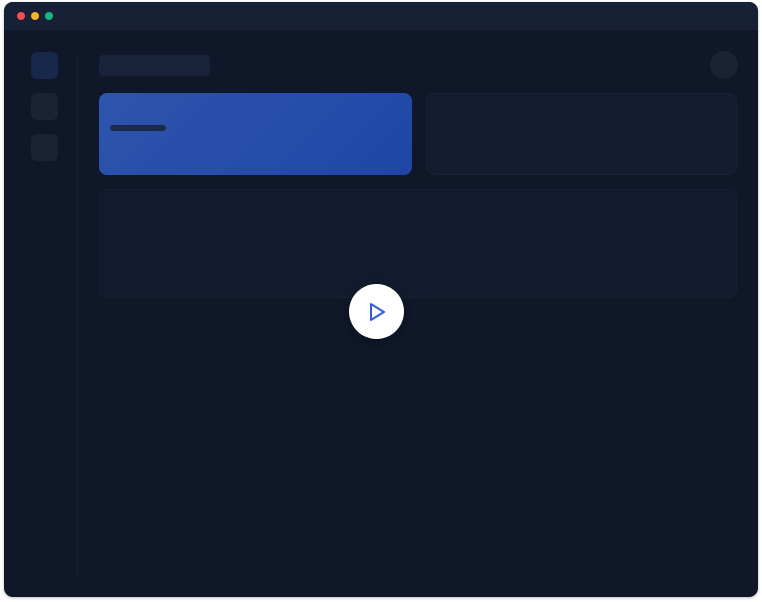  Describe the element at coordinates (77, 314) in the screenshot. I see `sidebar-divider` at that location.